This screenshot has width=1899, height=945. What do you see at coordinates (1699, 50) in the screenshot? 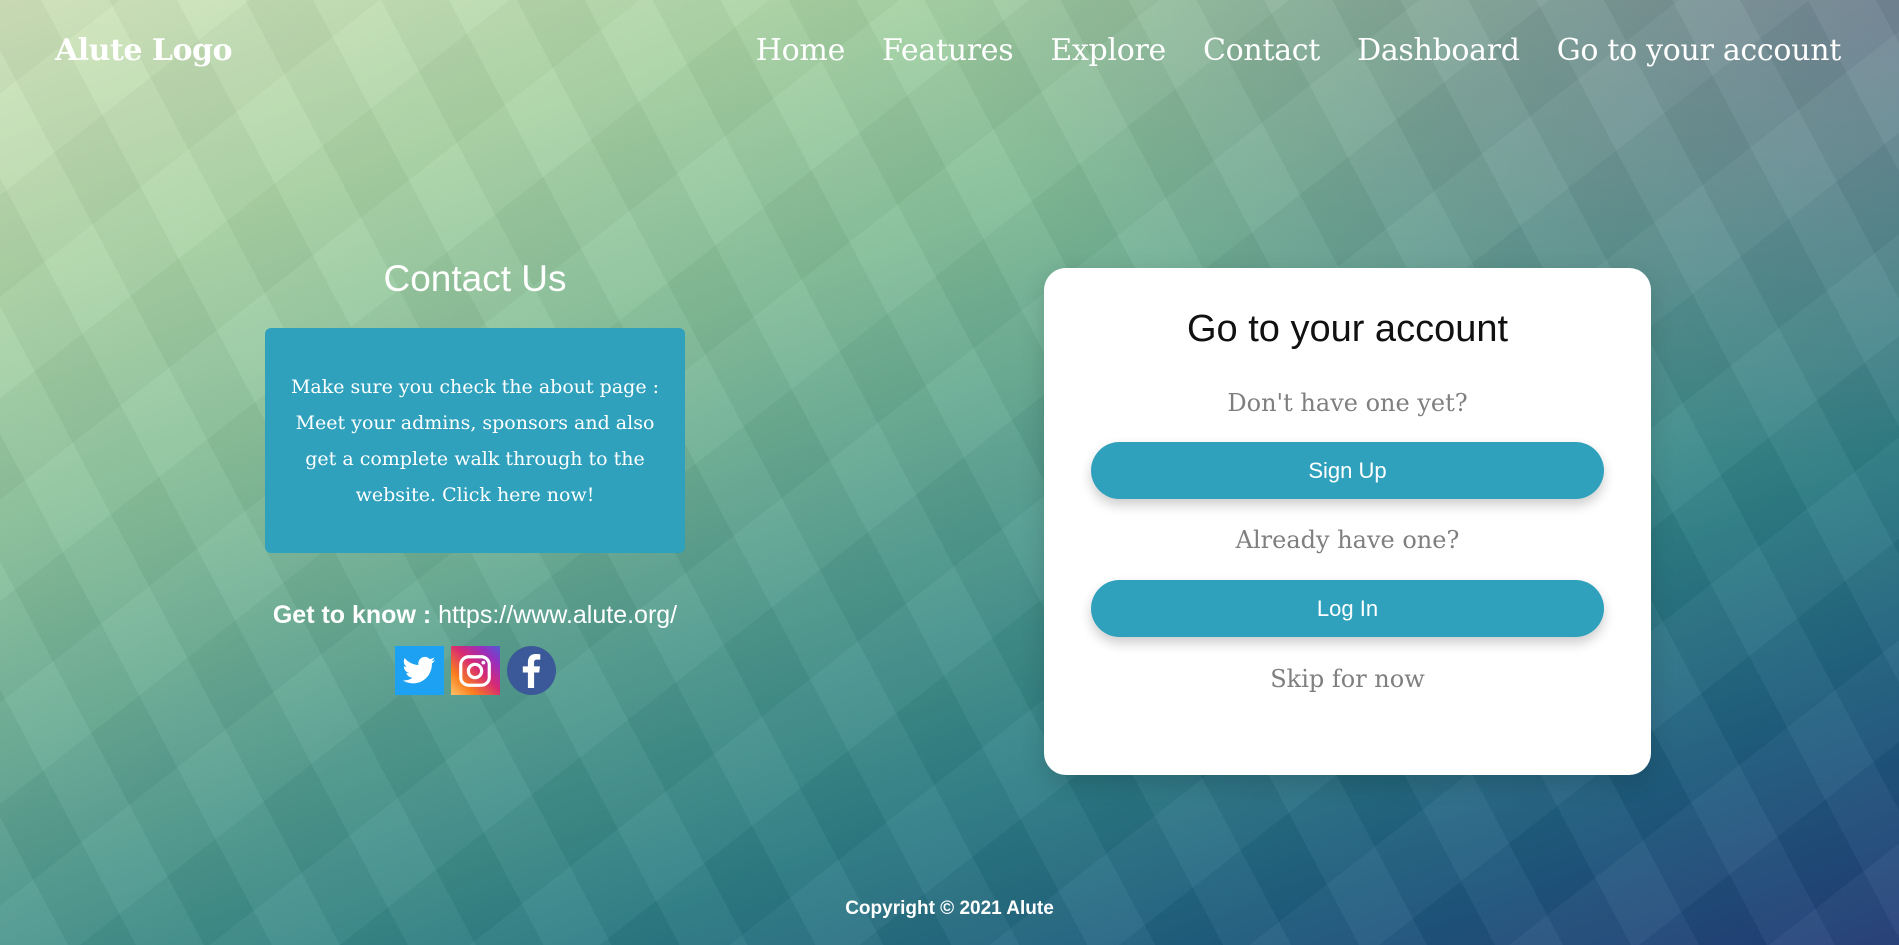
I see `nav-account: Go to your account` at bounding box center [1699, 50].